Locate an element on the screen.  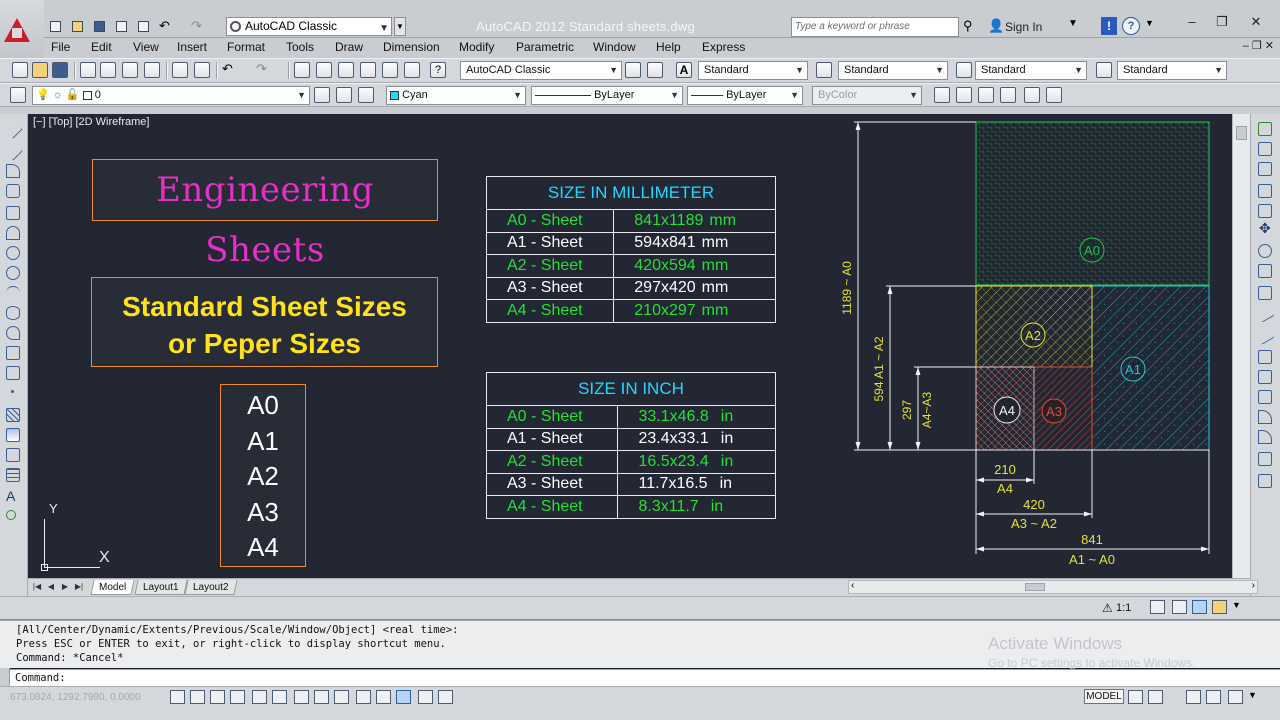
application-status-menu-icon: ▼ is located at coordinates (1255, 697).